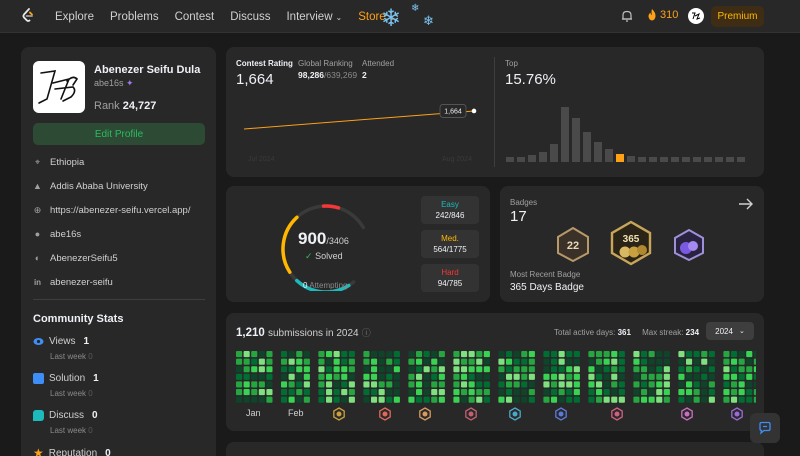  Describe the element at coordinates (75, 258) in the screenshot. I see `twitter-row: ◐ AbenezerSeifu5` at that location.